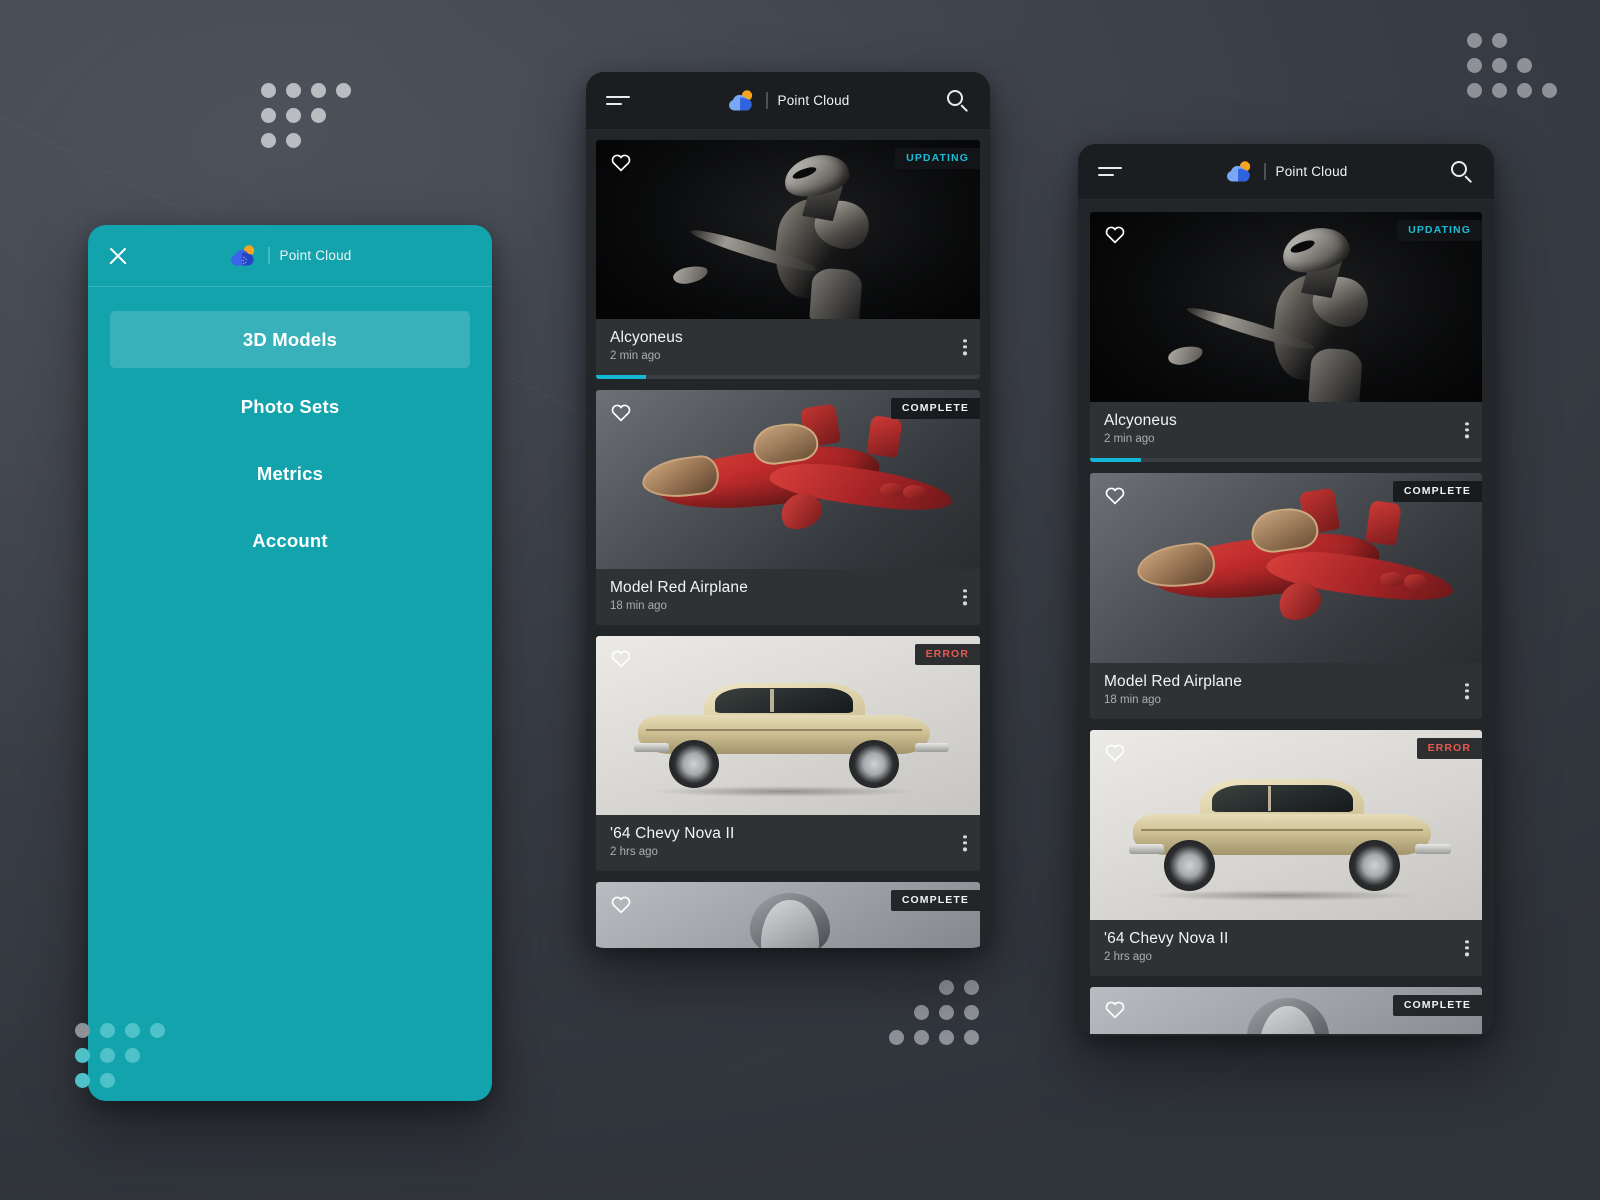 Image resolution: width=1600 pixels, height=1200 pixels. I want to click on sidebar-item-3d-models: 3D Models, so click(290, 339).